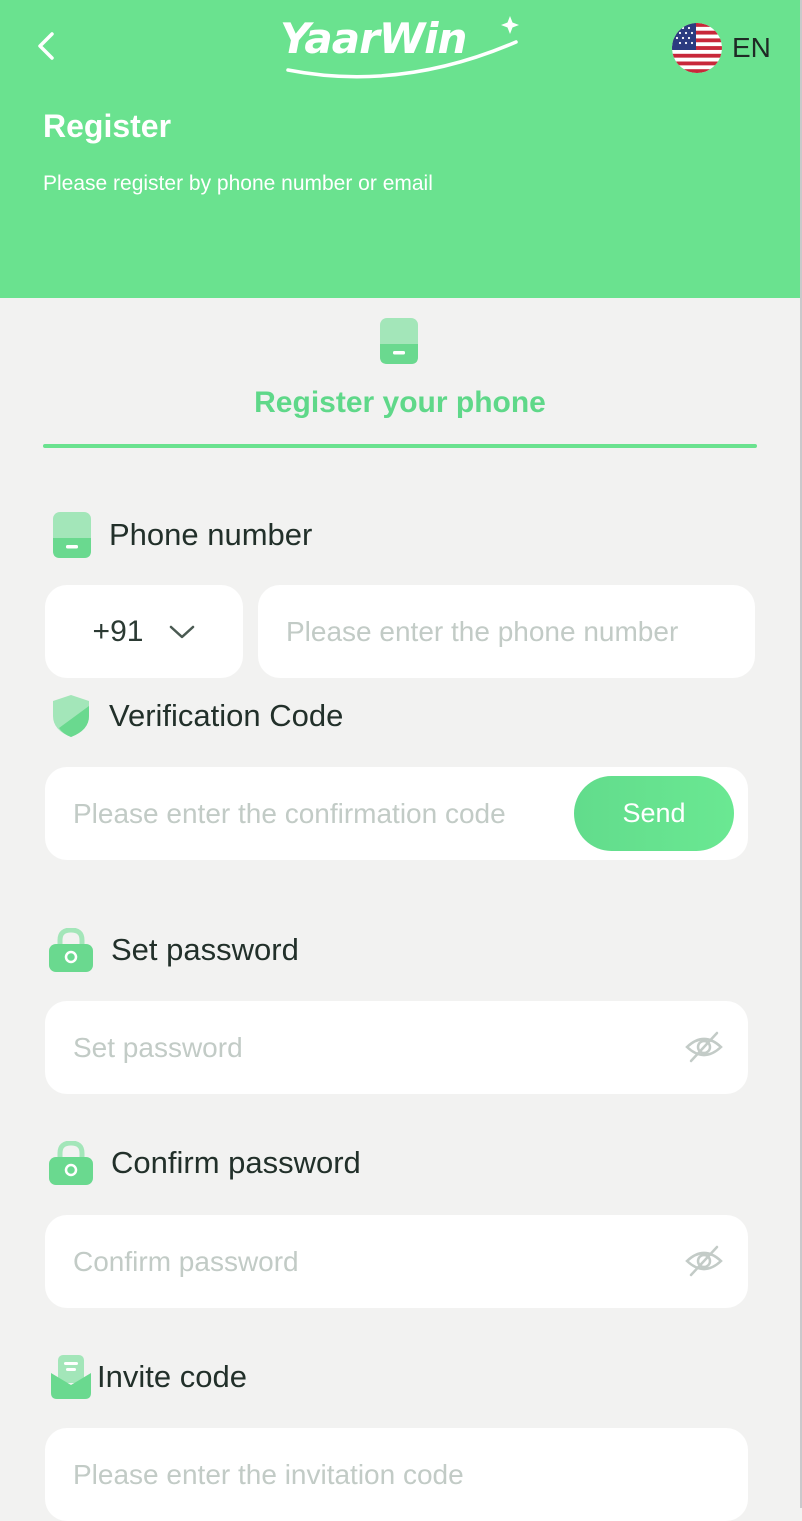  I want to click on country-code-value: +91, so click(118, 631).